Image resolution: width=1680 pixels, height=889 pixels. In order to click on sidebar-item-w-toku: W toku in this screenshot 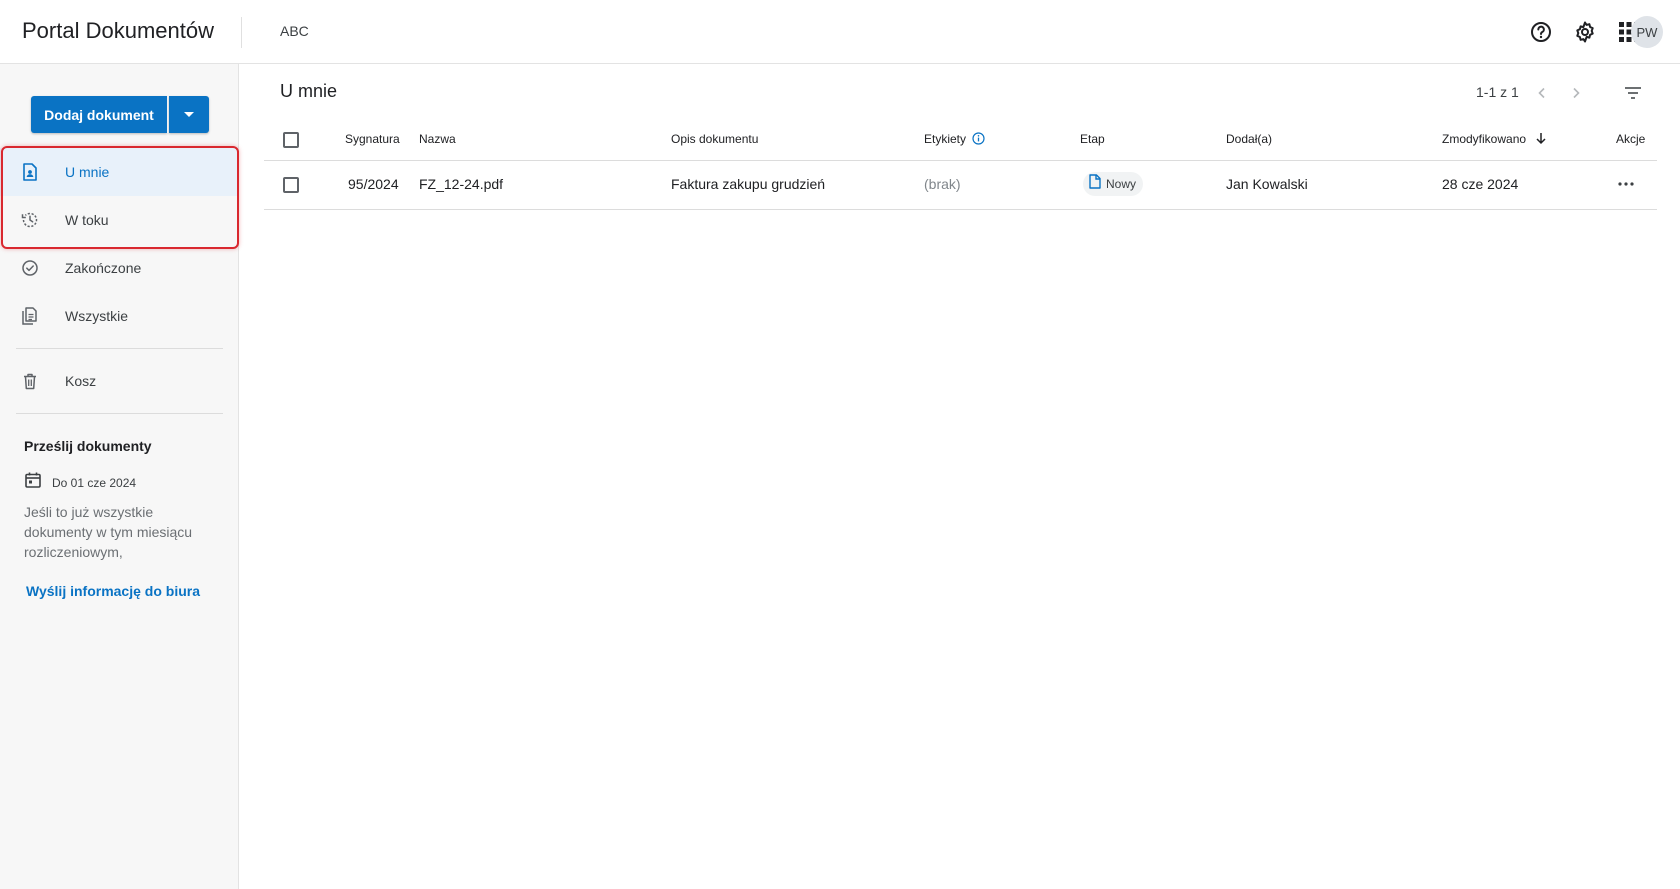, I will do `click(119, 220)`.